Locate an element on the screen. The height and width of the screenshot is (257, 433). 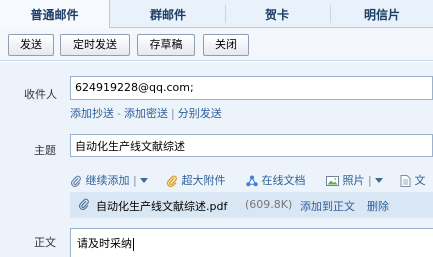
photo-icon is located at coordinates (332, 181).